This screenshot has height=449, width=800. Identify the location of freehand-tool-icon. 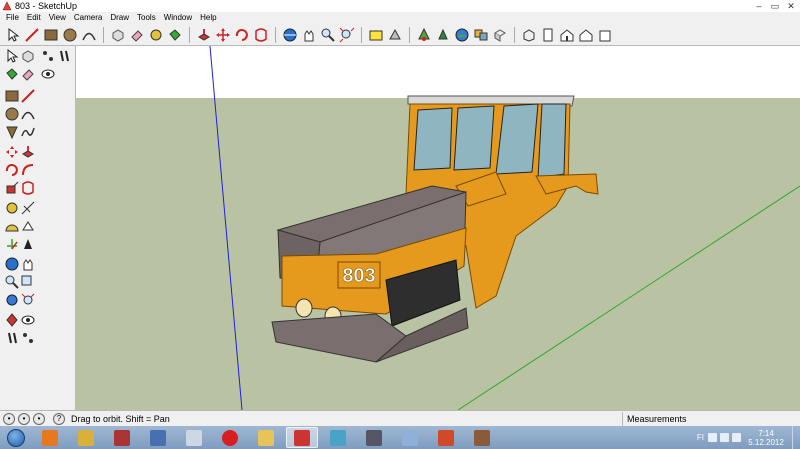
(28, 132).